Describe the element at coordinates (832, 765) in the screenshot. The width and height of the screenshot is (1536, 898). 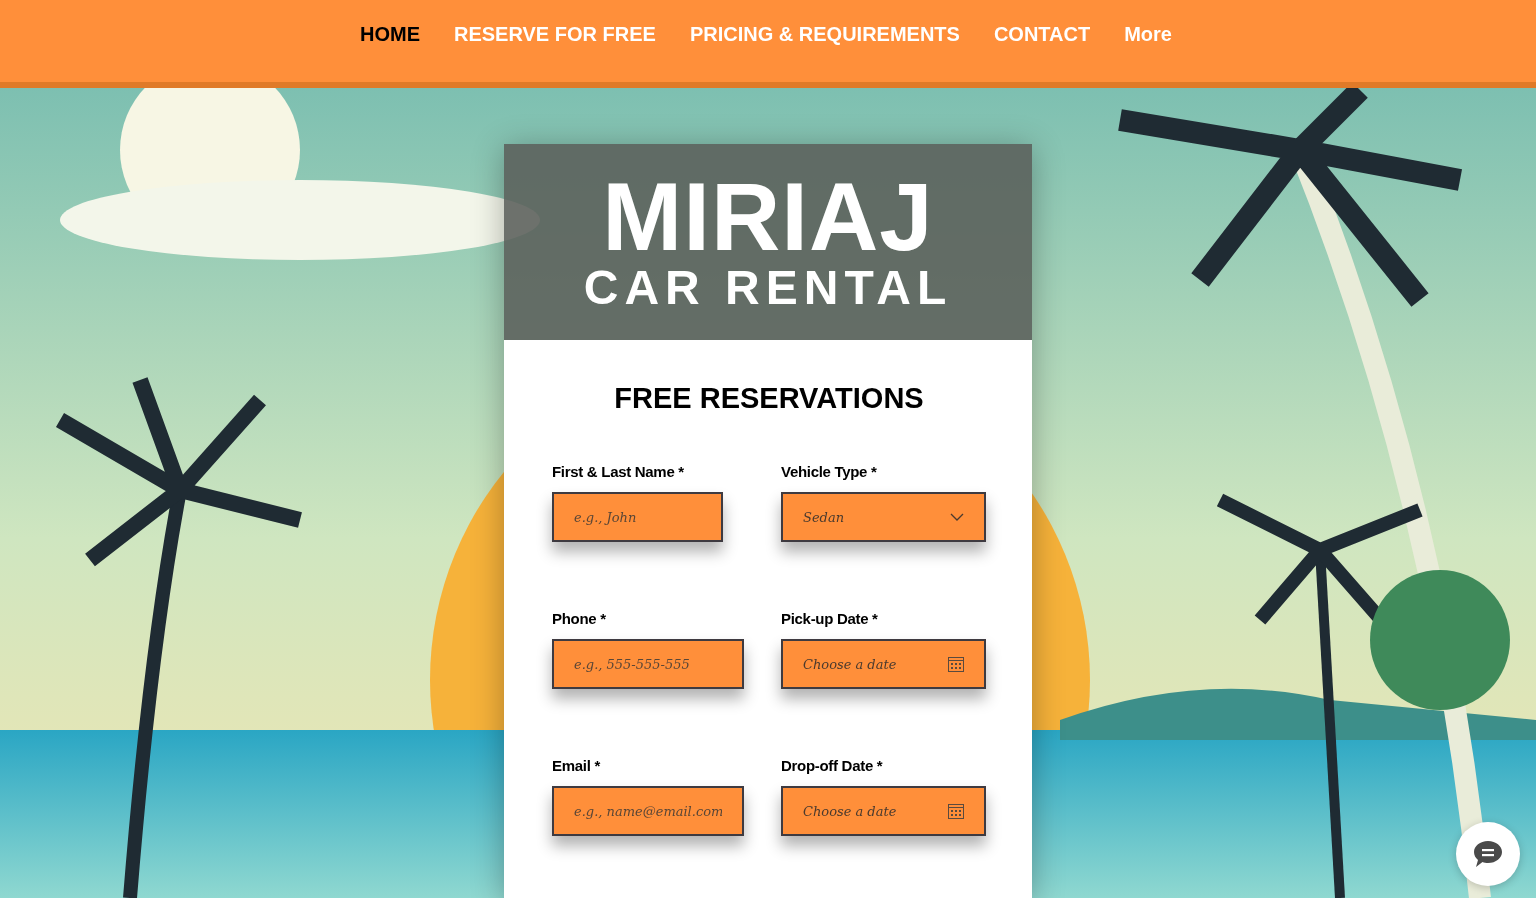
I see `field-label: Drop-off Date *` at that location.